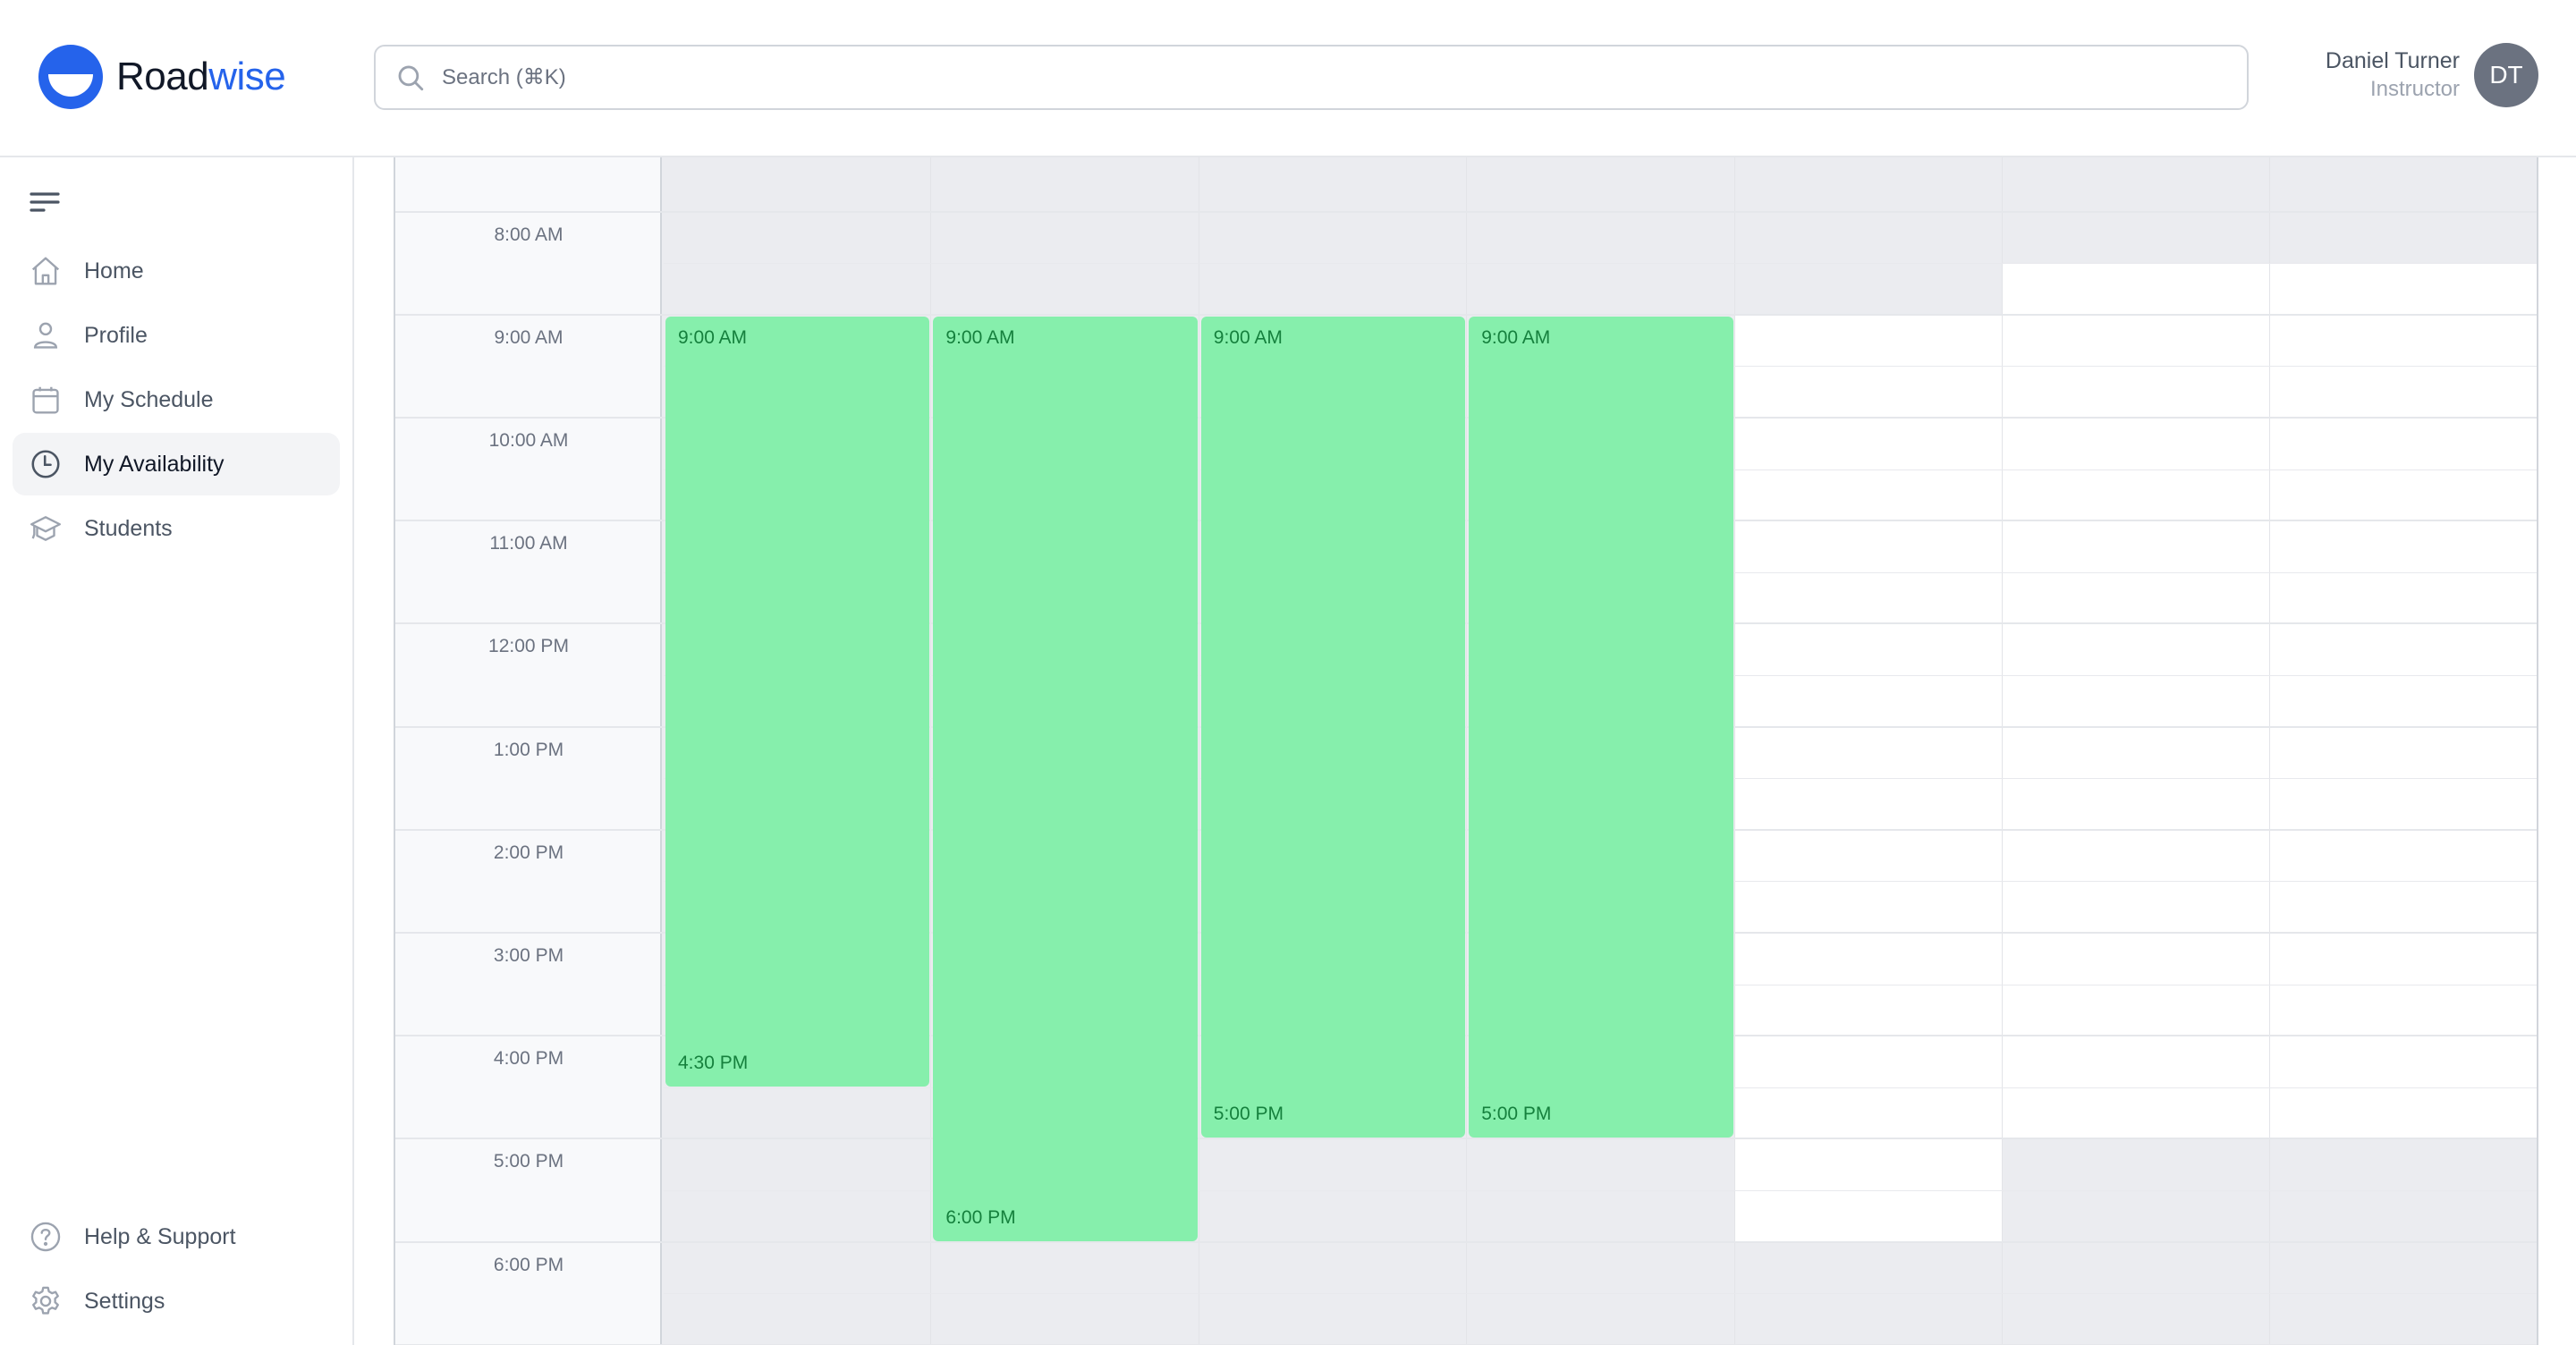  I want to click on gear-icon, so click(45, 1300).